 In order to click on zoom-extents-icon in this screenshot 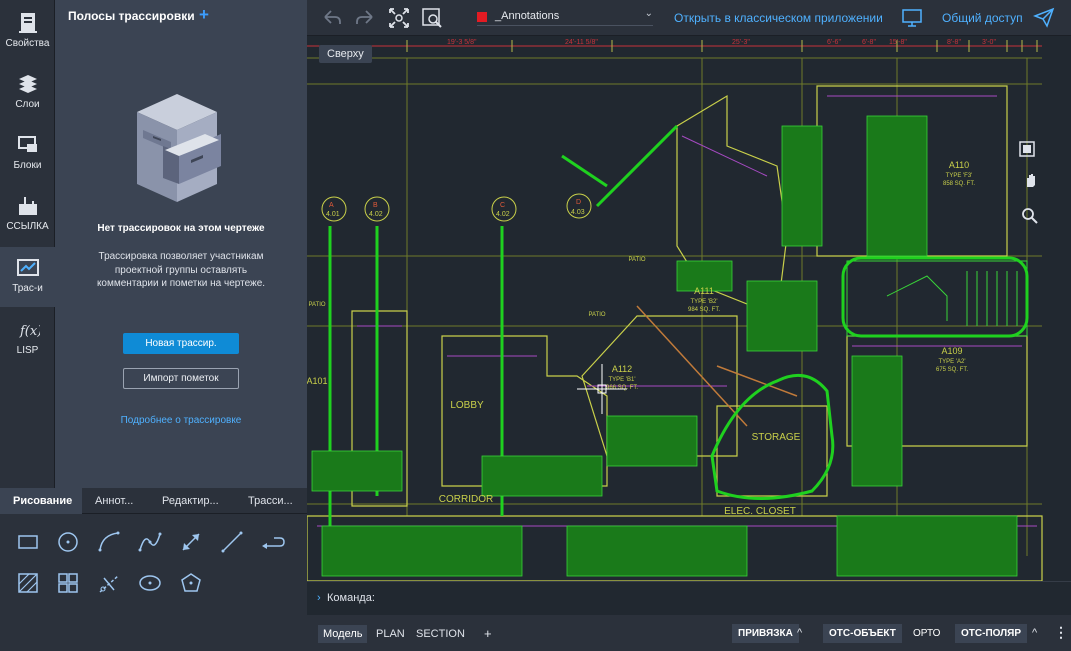, I will do `click(399, 18)`.